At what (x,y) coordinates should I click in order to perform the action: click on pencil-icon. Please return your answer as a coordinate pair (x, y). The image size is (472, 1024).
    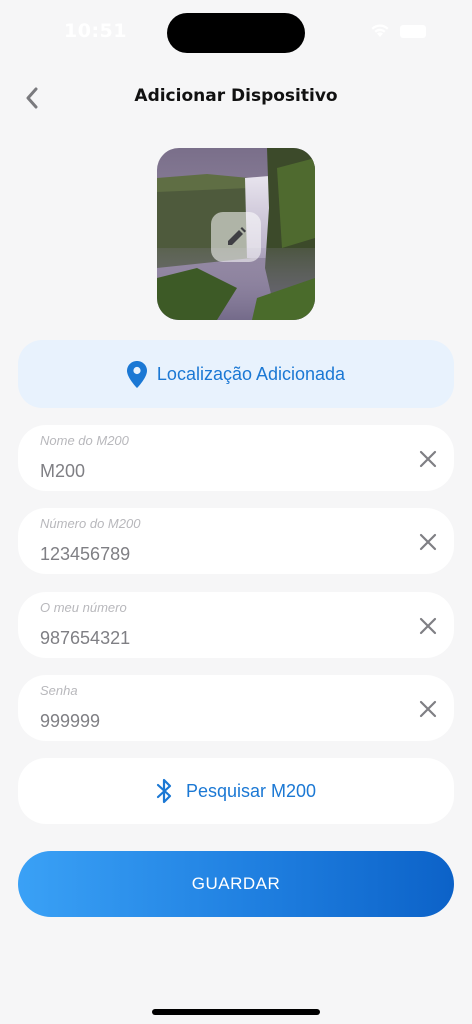
    Looking at the image, I should click on (237, 236).